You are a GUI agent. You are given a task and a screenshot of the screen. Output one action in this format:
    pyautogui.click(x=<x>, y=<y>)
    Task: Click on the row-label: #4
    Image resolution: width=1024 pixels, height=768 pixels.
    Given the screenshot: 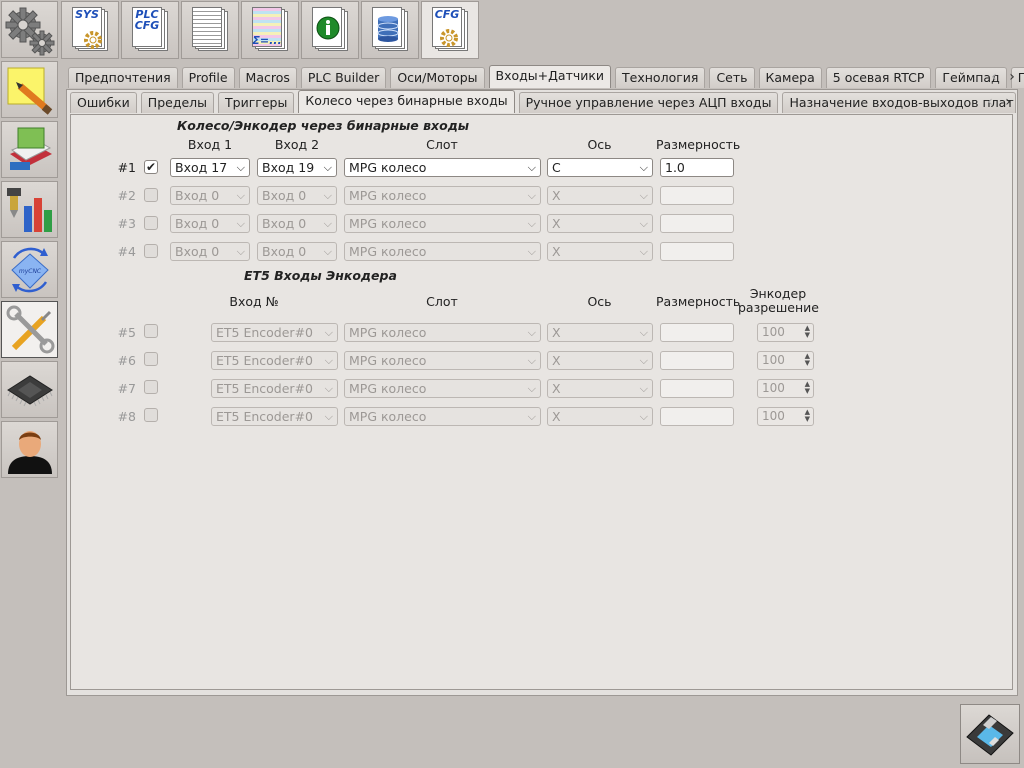 What is the action you would take?
    pyautogui.click(x=126, y=251)
    